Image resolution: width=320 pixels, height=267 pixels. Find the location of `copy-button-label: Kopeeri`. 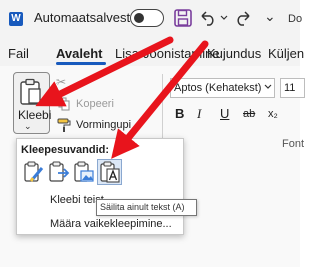

copy-button-label: Kopeeri is located at coordinates (95, 104).